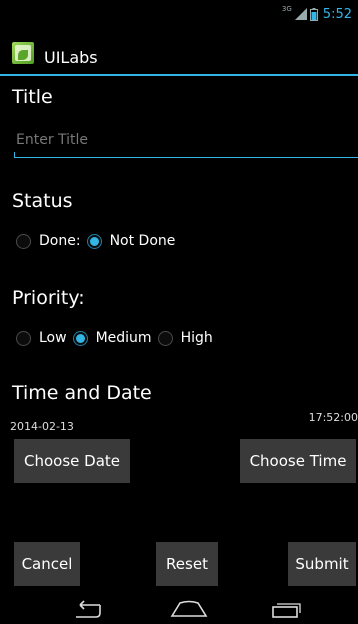  I want to click on title-input-container, so click(186, 142).